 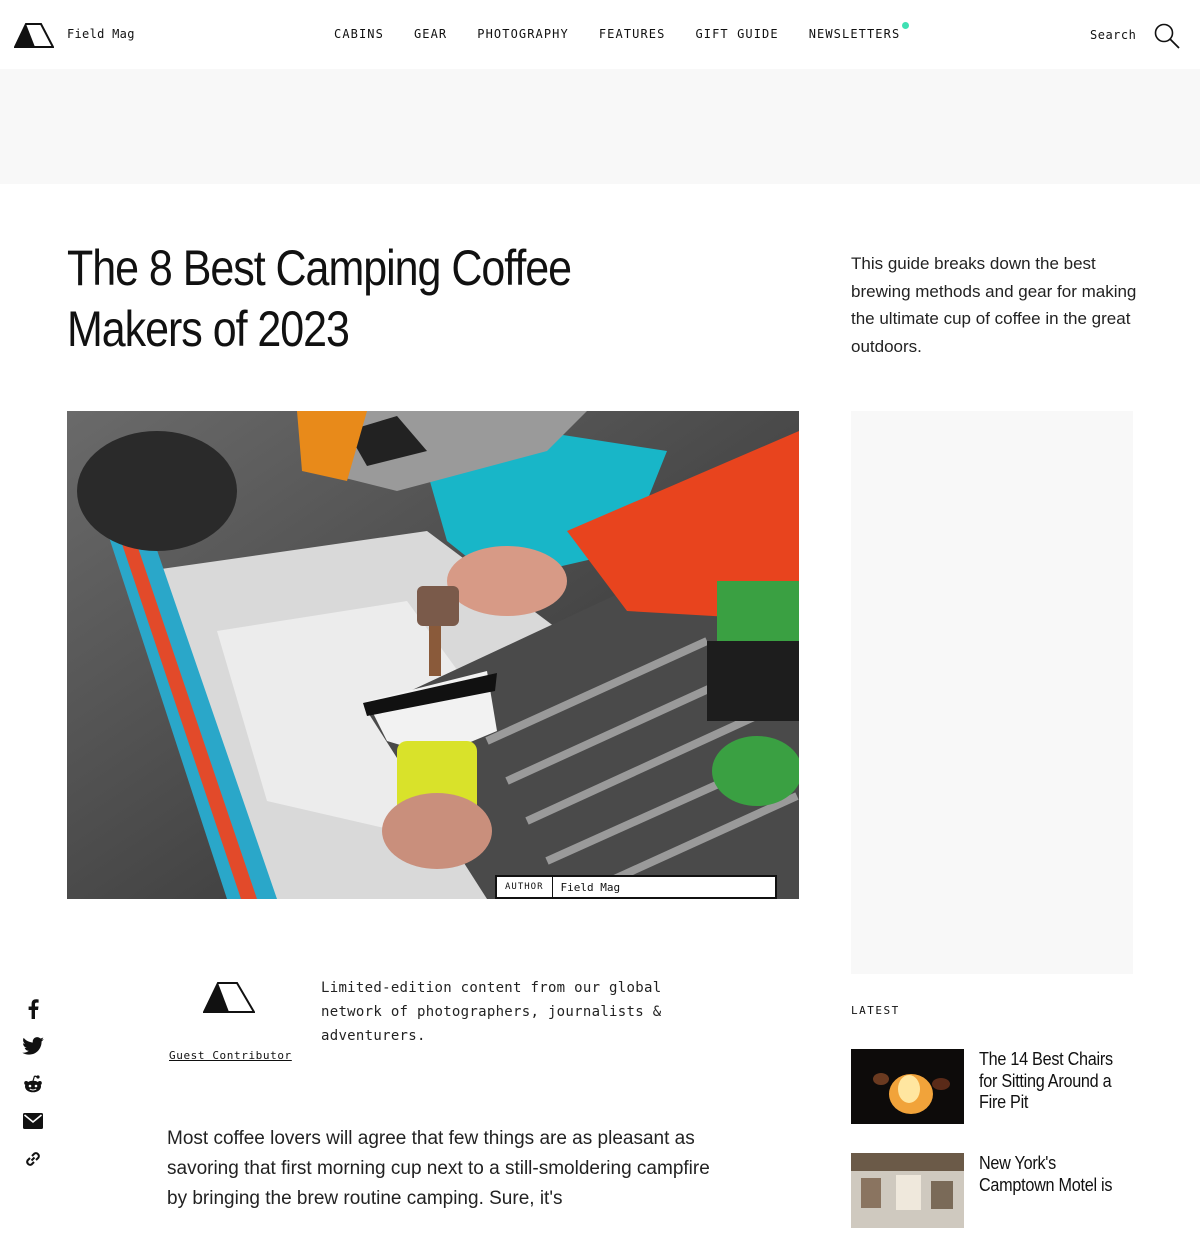 I want to click on contributor-logo-icon, so click(x=229, y=997).